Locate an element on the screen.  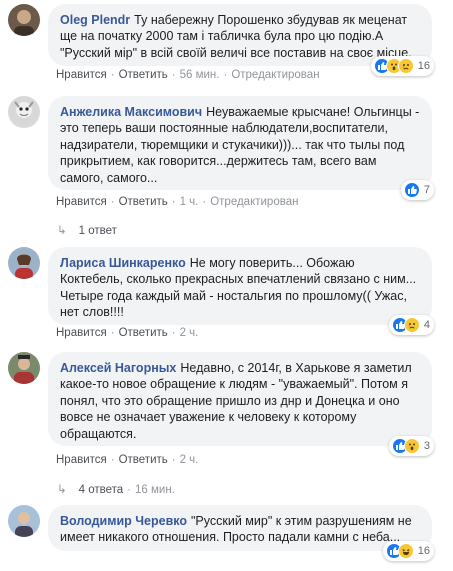
comment-actions: Нравится · Ответить · 56 мин. · Отредактирован is located at coordinates (188, 75).